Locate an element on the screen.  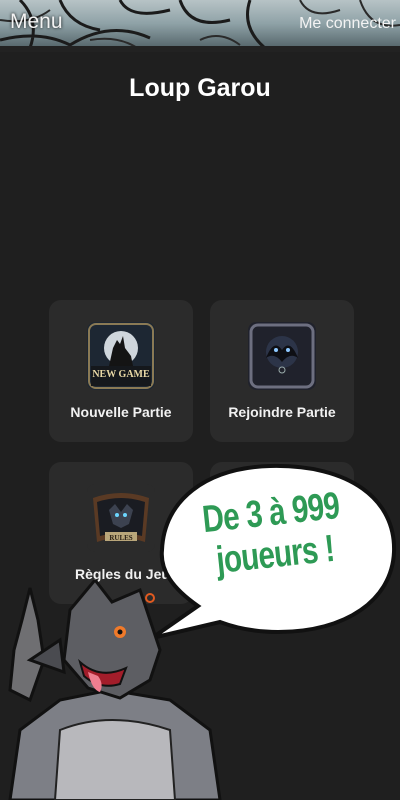
join-game-card: Rejoindre Partie is located at coordinates (282, 371).